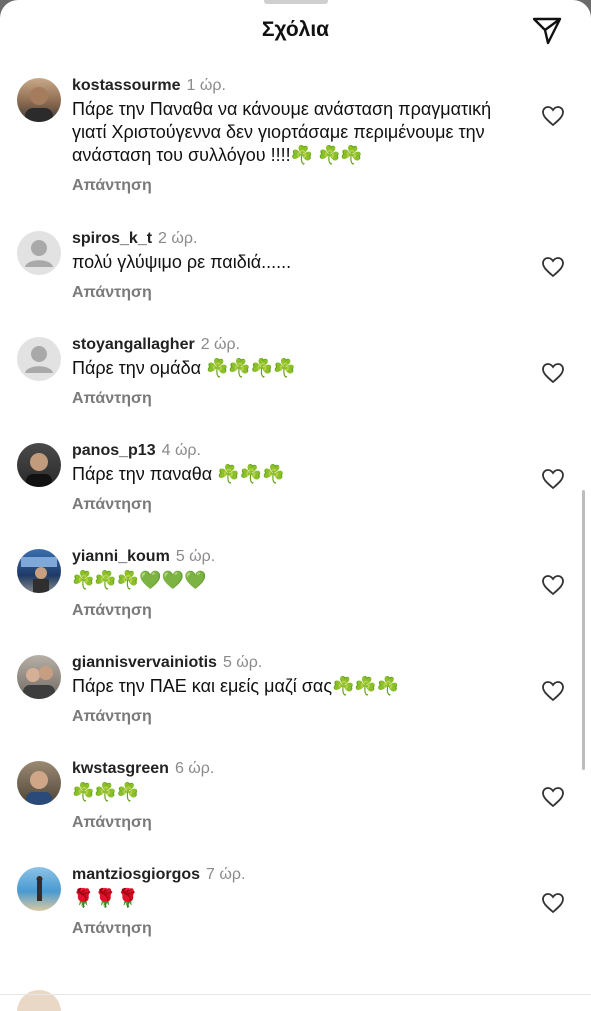 The image size is (591, 1011). Describe the element at coordinates (292, 901) in the screenshot. I see `comment-body: mantziosgiorgos 7 ώρ. 🌹🌹🌹 Απάντηση` at that location.